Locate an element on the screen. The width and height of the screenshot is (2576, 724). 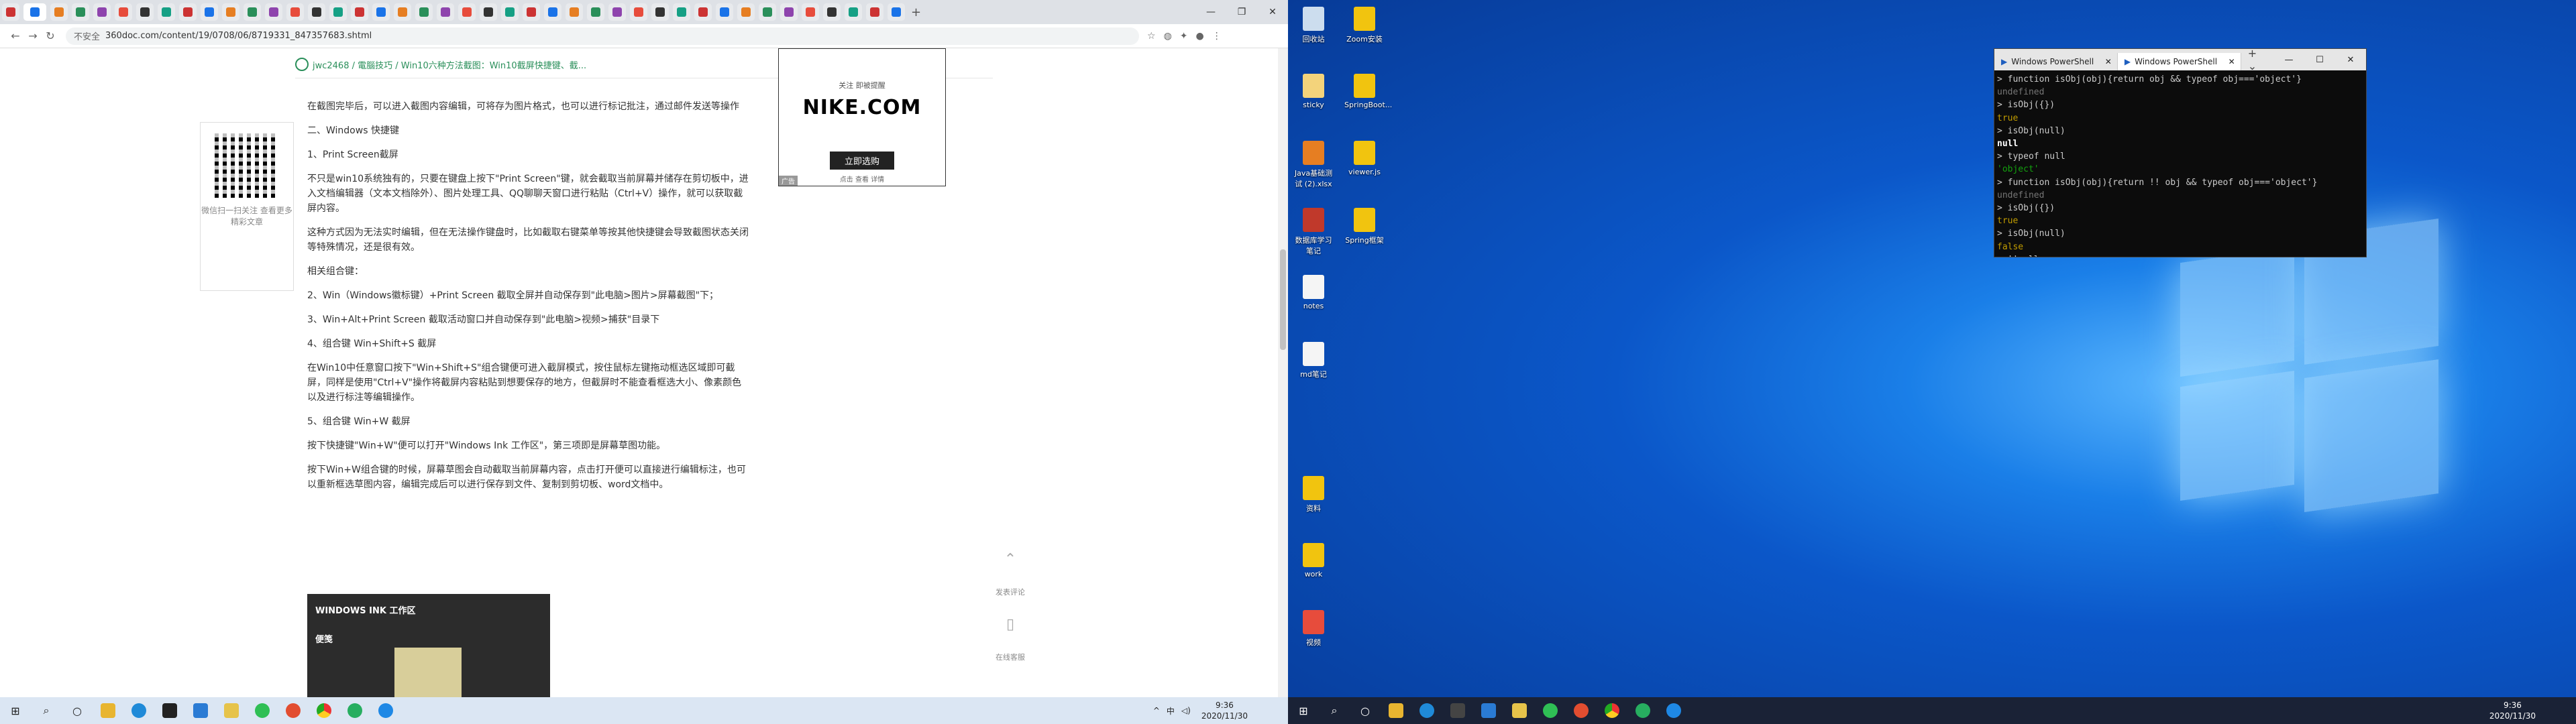
desktop-icon: 视频 is located at coordinates (1313, 629).